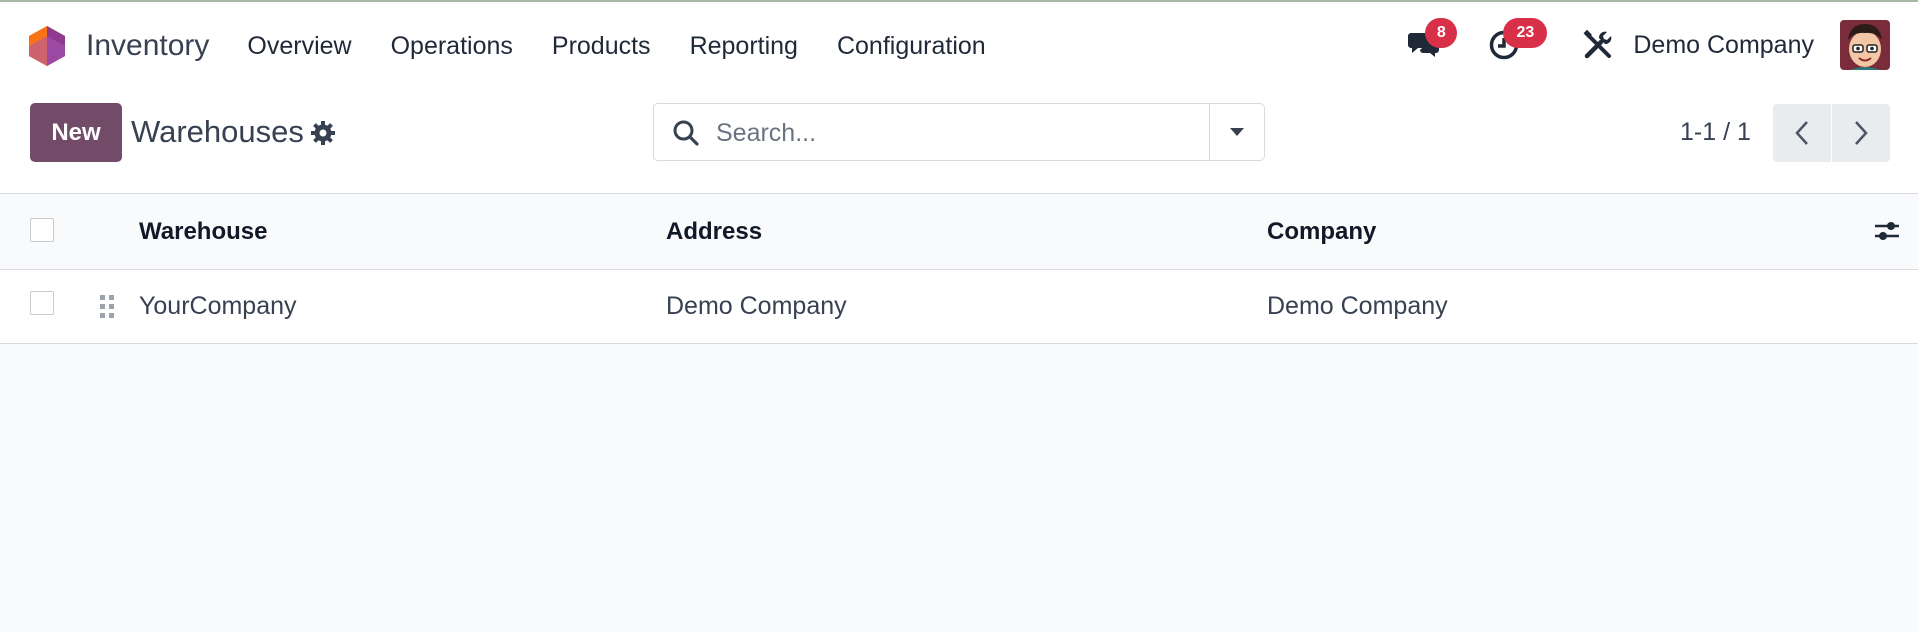  What do you see at coordinates (1723, 45) in the screenshot?
I see `company-switcher: Demo Company` at bounding box center [1723, 45].